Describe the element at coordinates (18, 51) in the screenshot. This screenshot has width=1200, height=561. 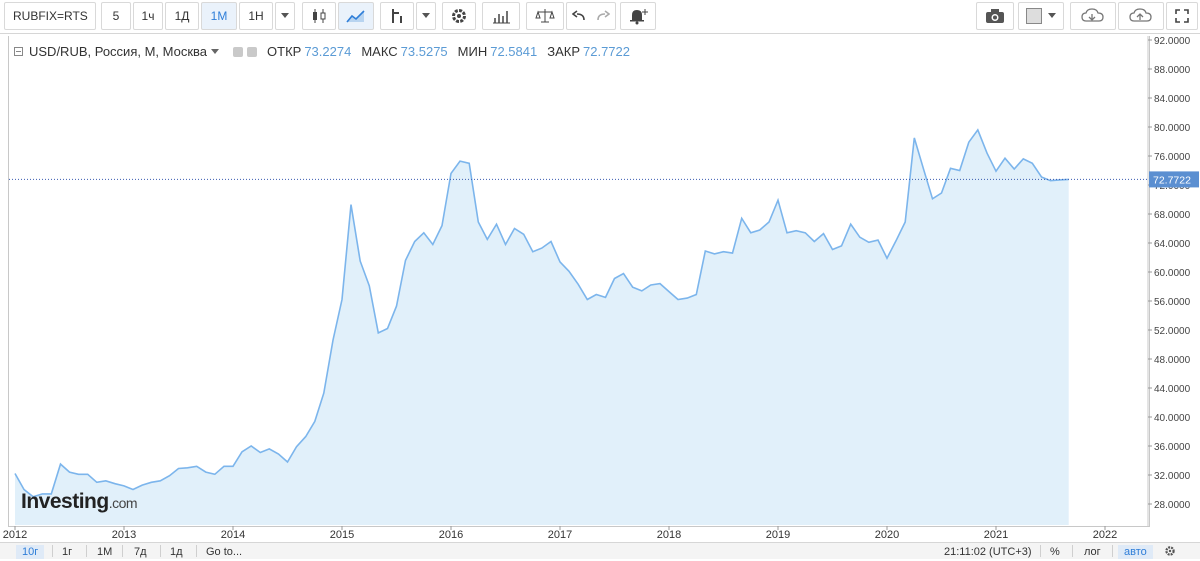
I see `collapse-icon` at that location.